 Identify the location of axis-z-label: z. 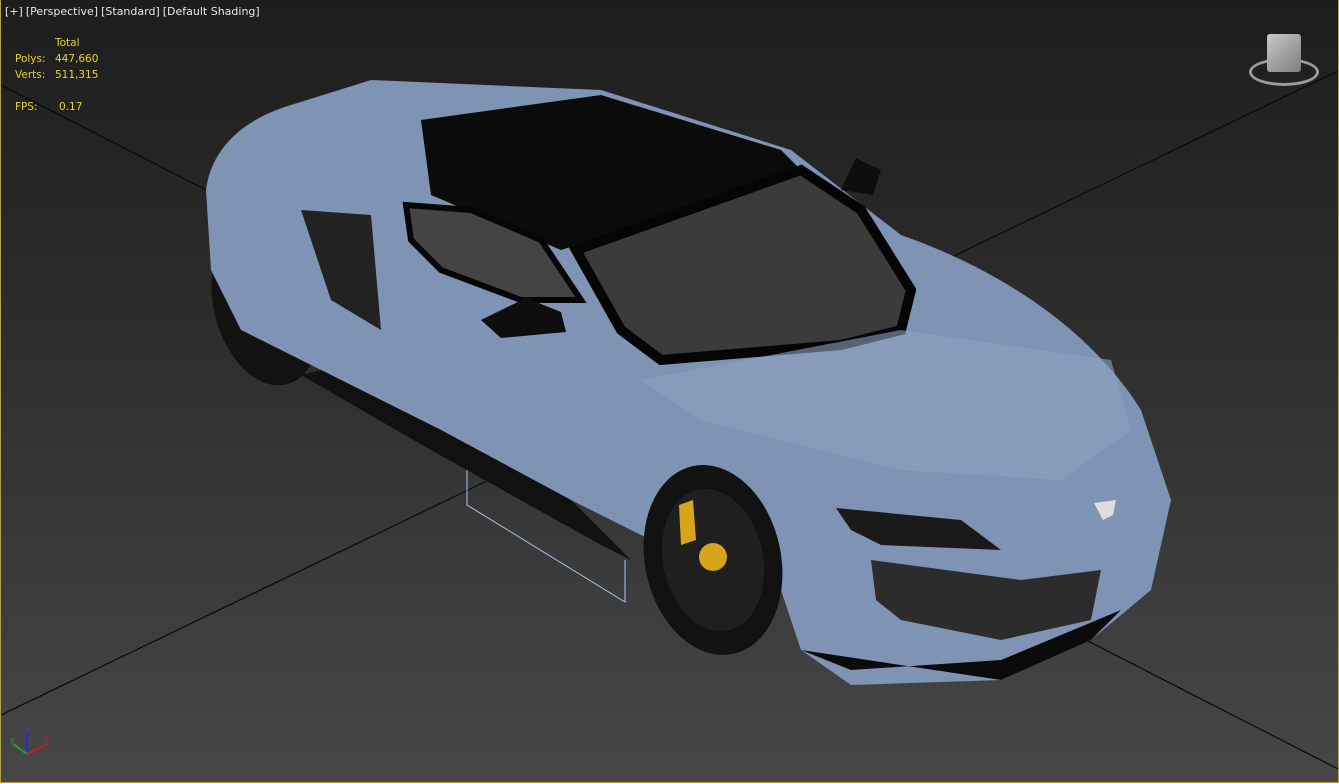
(27, 727).